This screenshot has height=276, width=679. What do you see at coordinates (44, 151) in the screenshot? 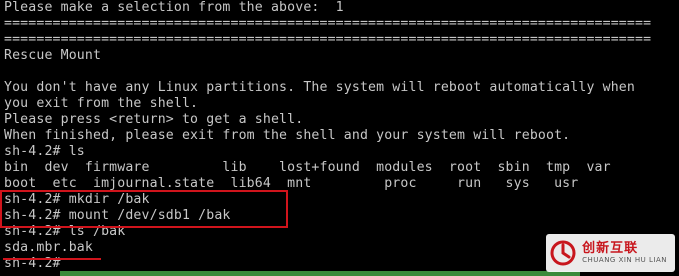
I see `terminal-line-command: sh-4.2# ls` at bounding box center [44, 151].